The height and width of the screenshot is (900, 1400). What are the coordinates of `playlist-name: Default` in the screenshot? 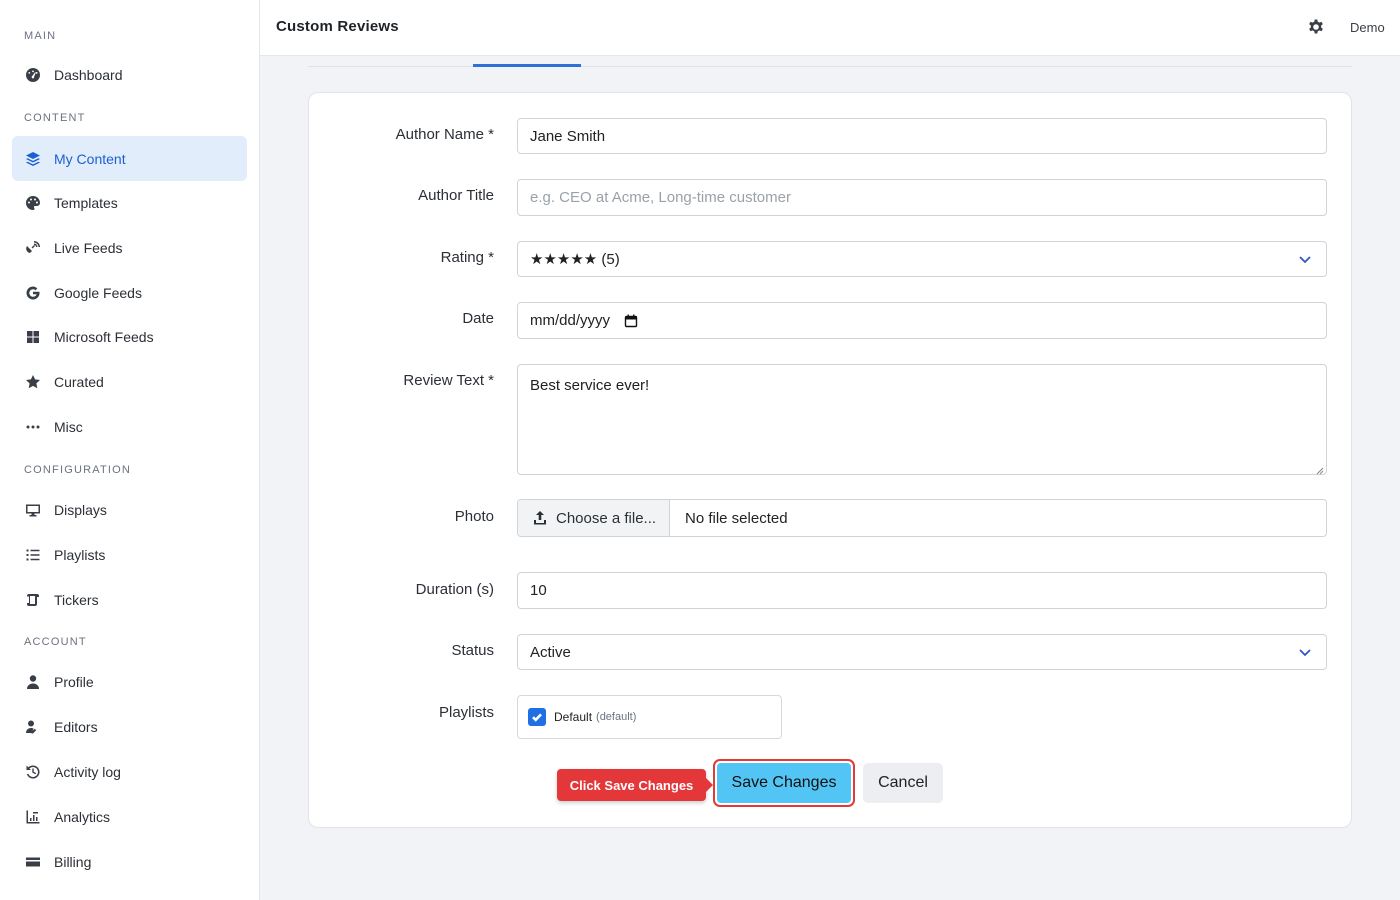 It's located at (573, 717).